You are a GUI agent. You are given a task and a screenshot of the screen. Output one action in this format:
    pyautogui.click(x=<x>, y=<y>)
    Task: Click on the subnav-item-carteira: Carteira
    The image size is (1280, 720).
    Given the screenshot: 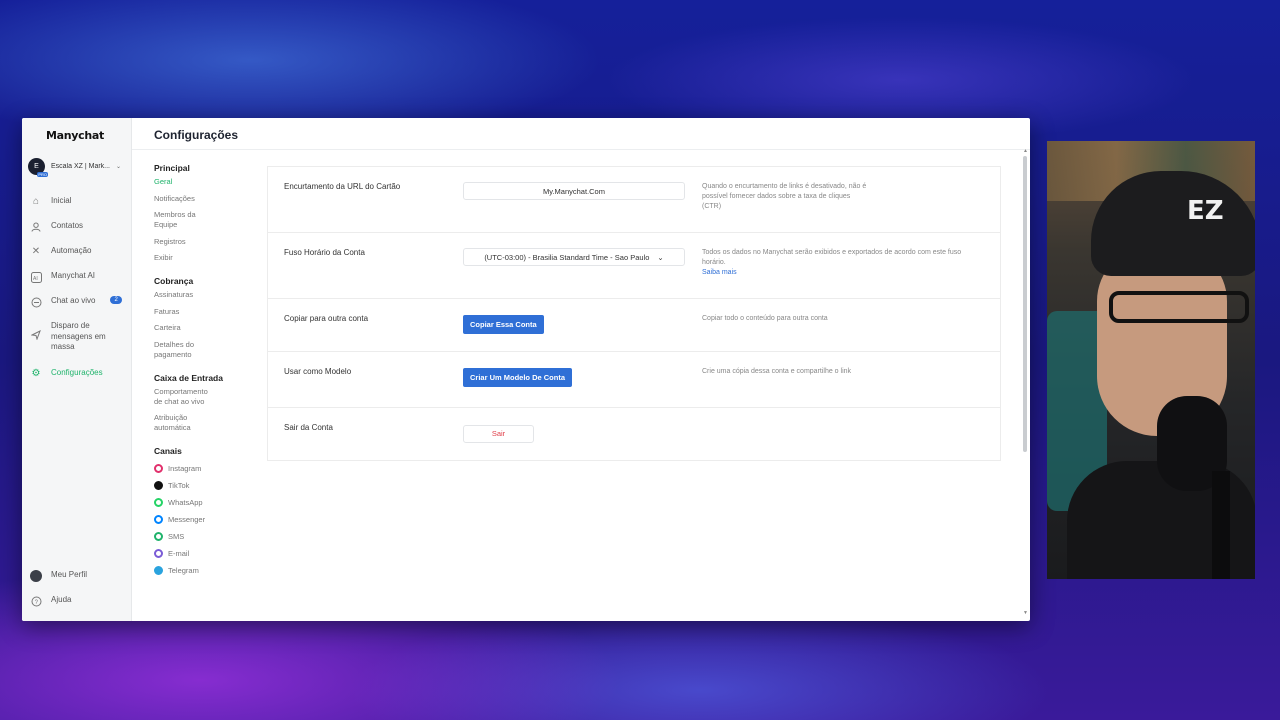 What is the action you would take?
    pyautogui.click(x=184, y=328)
    